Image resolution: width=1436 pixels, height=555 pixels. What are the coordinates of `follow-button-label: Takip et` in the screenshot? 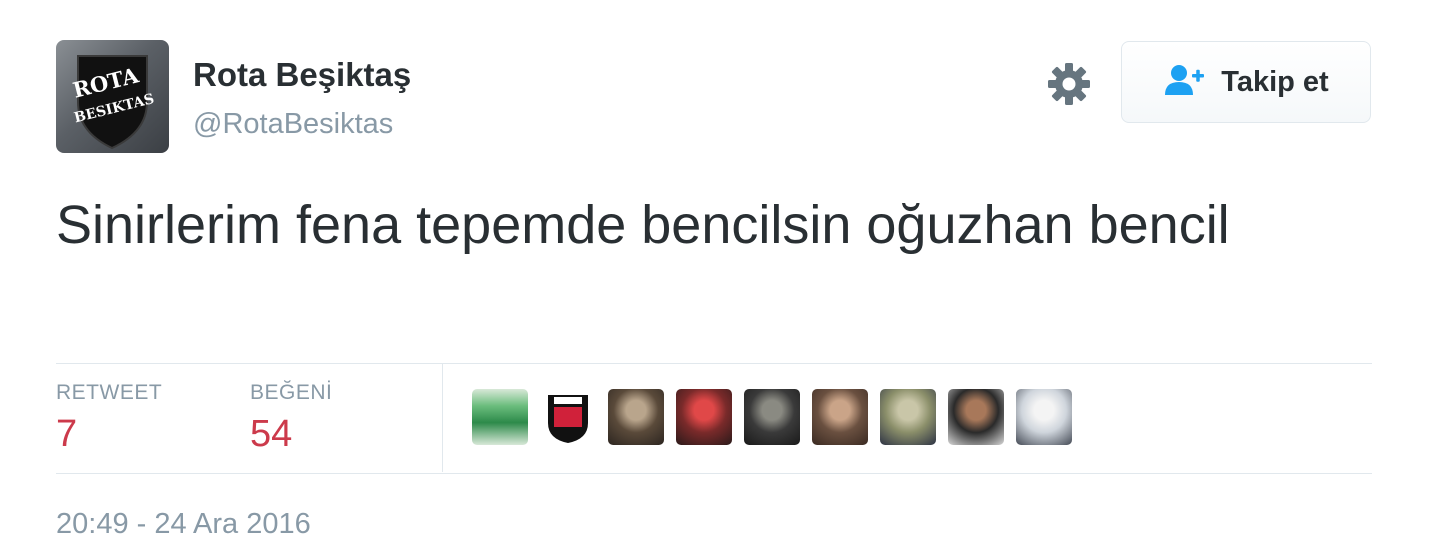 It's located at (1275, 81).